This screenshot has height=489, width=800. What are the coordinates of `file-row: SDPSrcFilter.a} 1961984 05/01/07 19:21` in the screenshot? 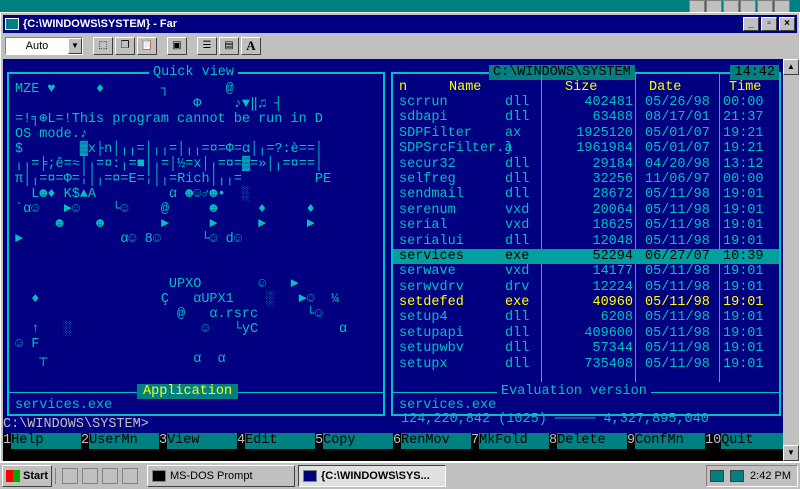 It's located at (586, 148).